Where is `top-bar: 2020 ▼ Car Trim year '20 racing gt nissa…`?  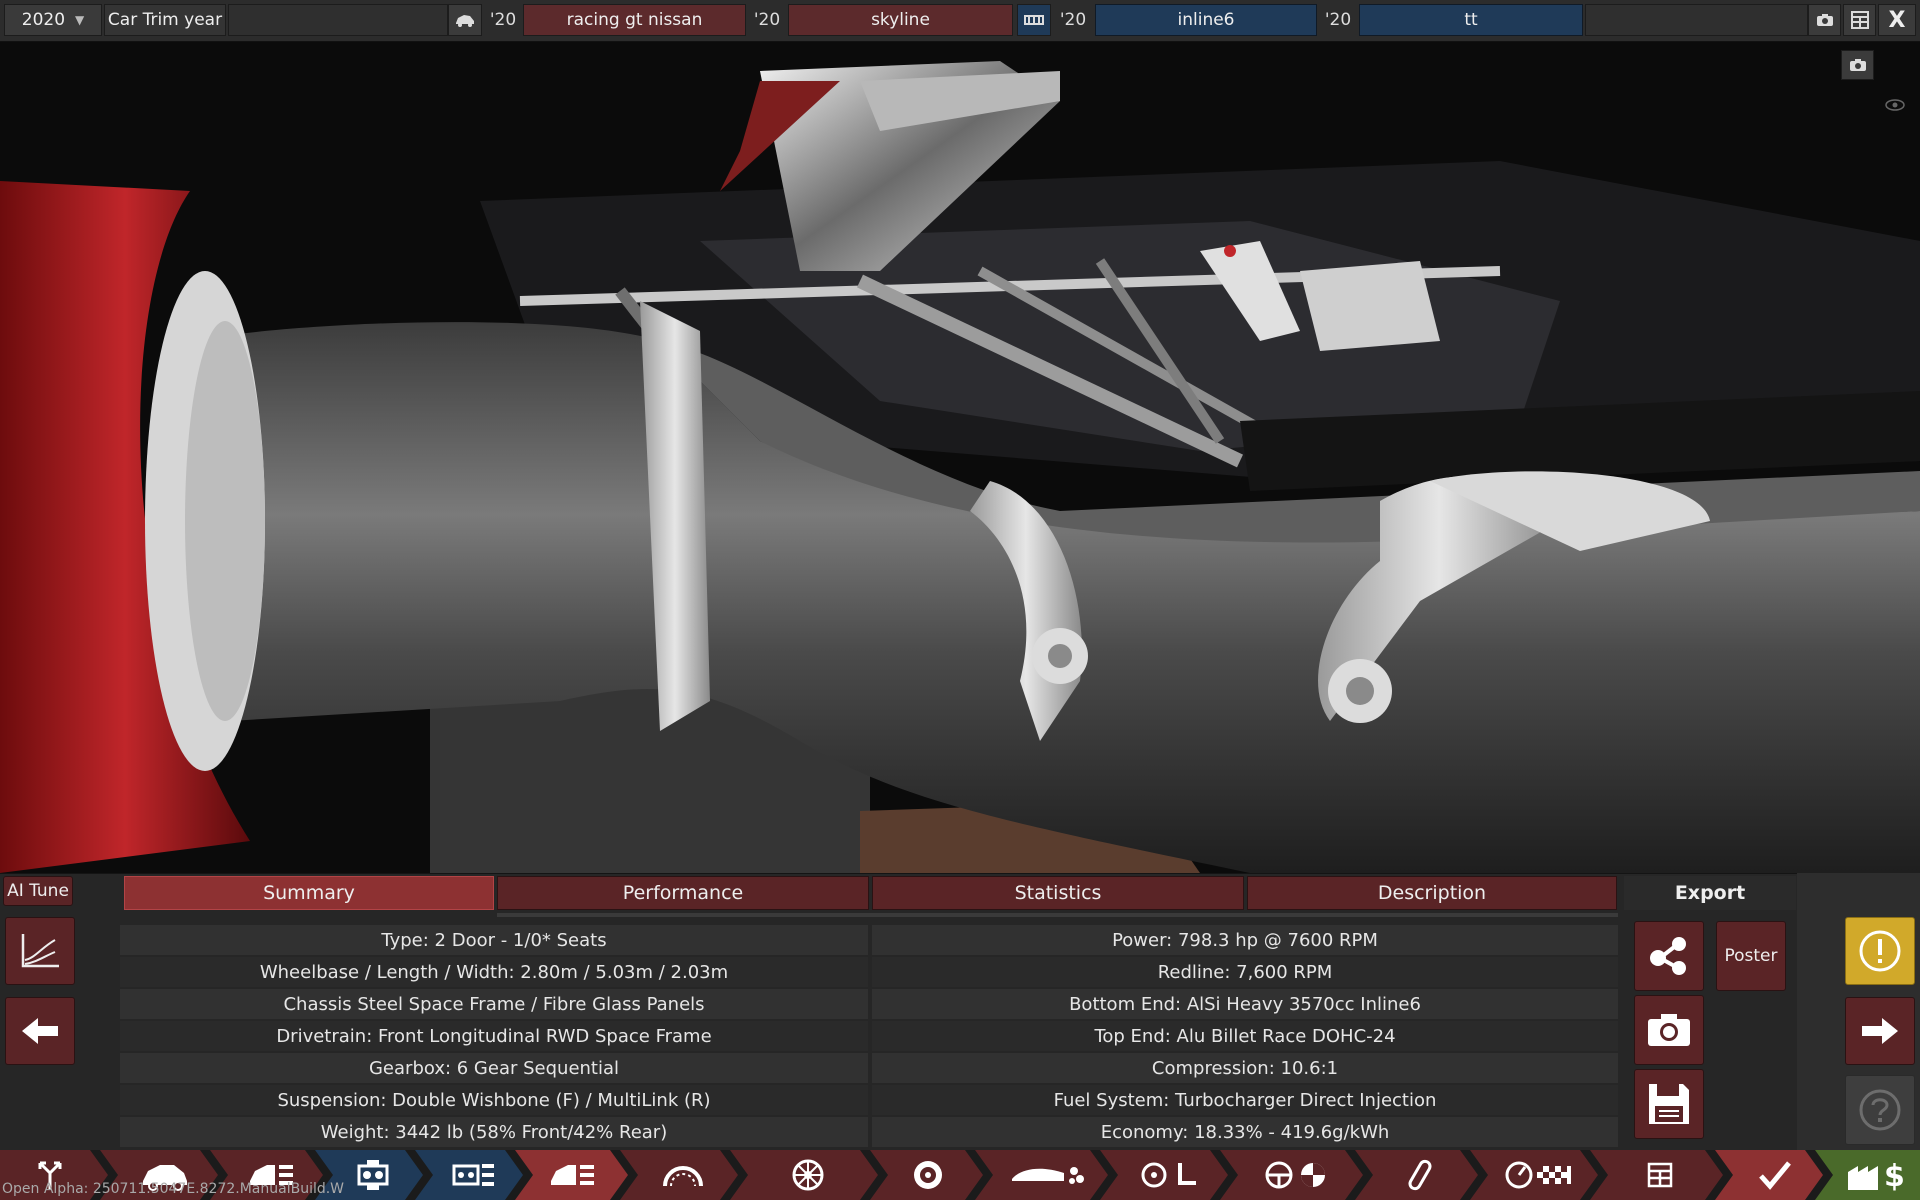
top-bar: 2020 ▼ Car Trim year '20 racing gt nissa… is located at coordinates (960, 21).